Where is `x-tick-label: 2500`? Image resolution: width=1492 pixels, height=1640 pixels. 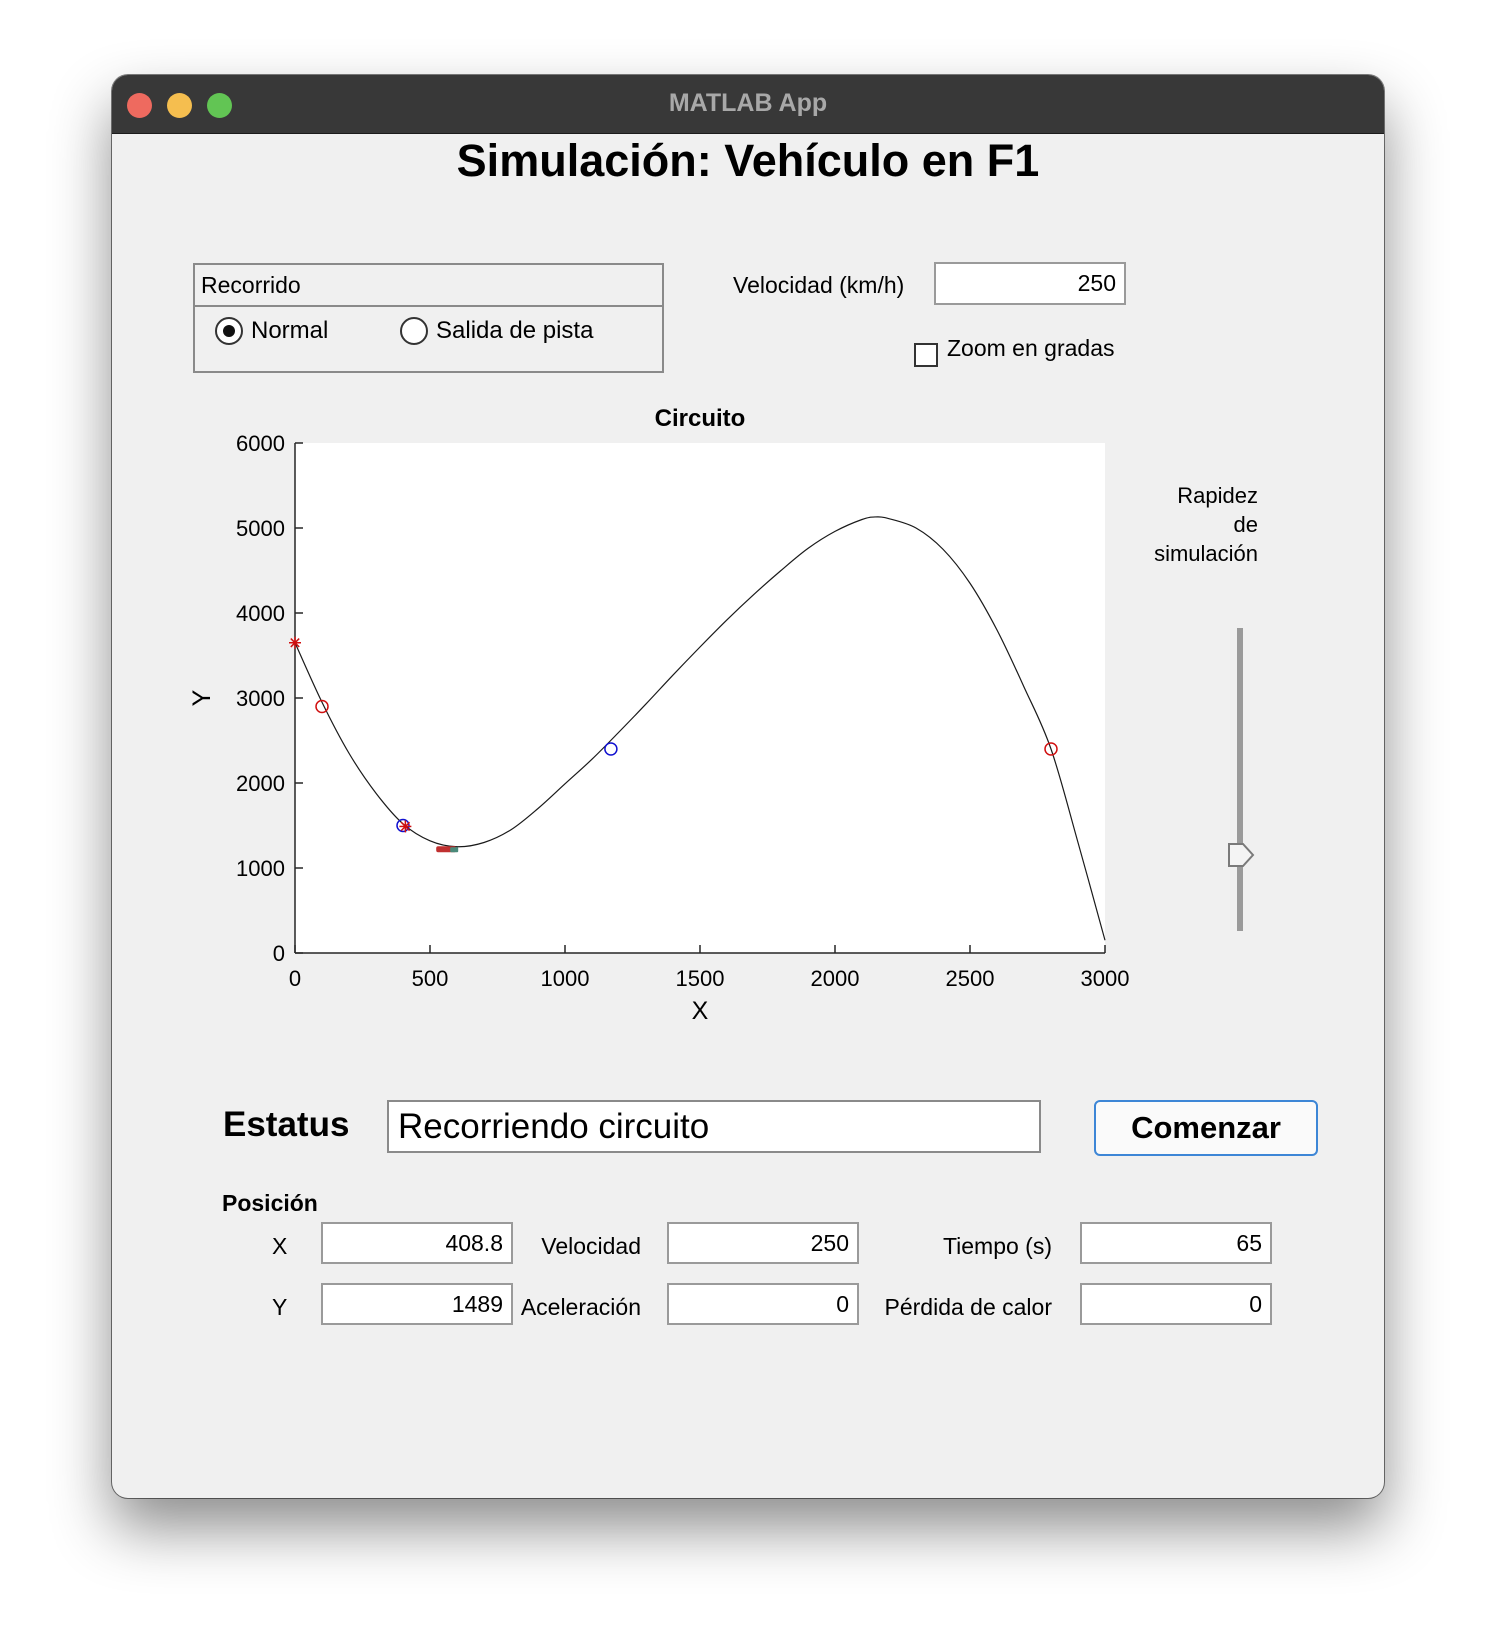 x-tick-label: 2500 is located at coordinates (970, 978).